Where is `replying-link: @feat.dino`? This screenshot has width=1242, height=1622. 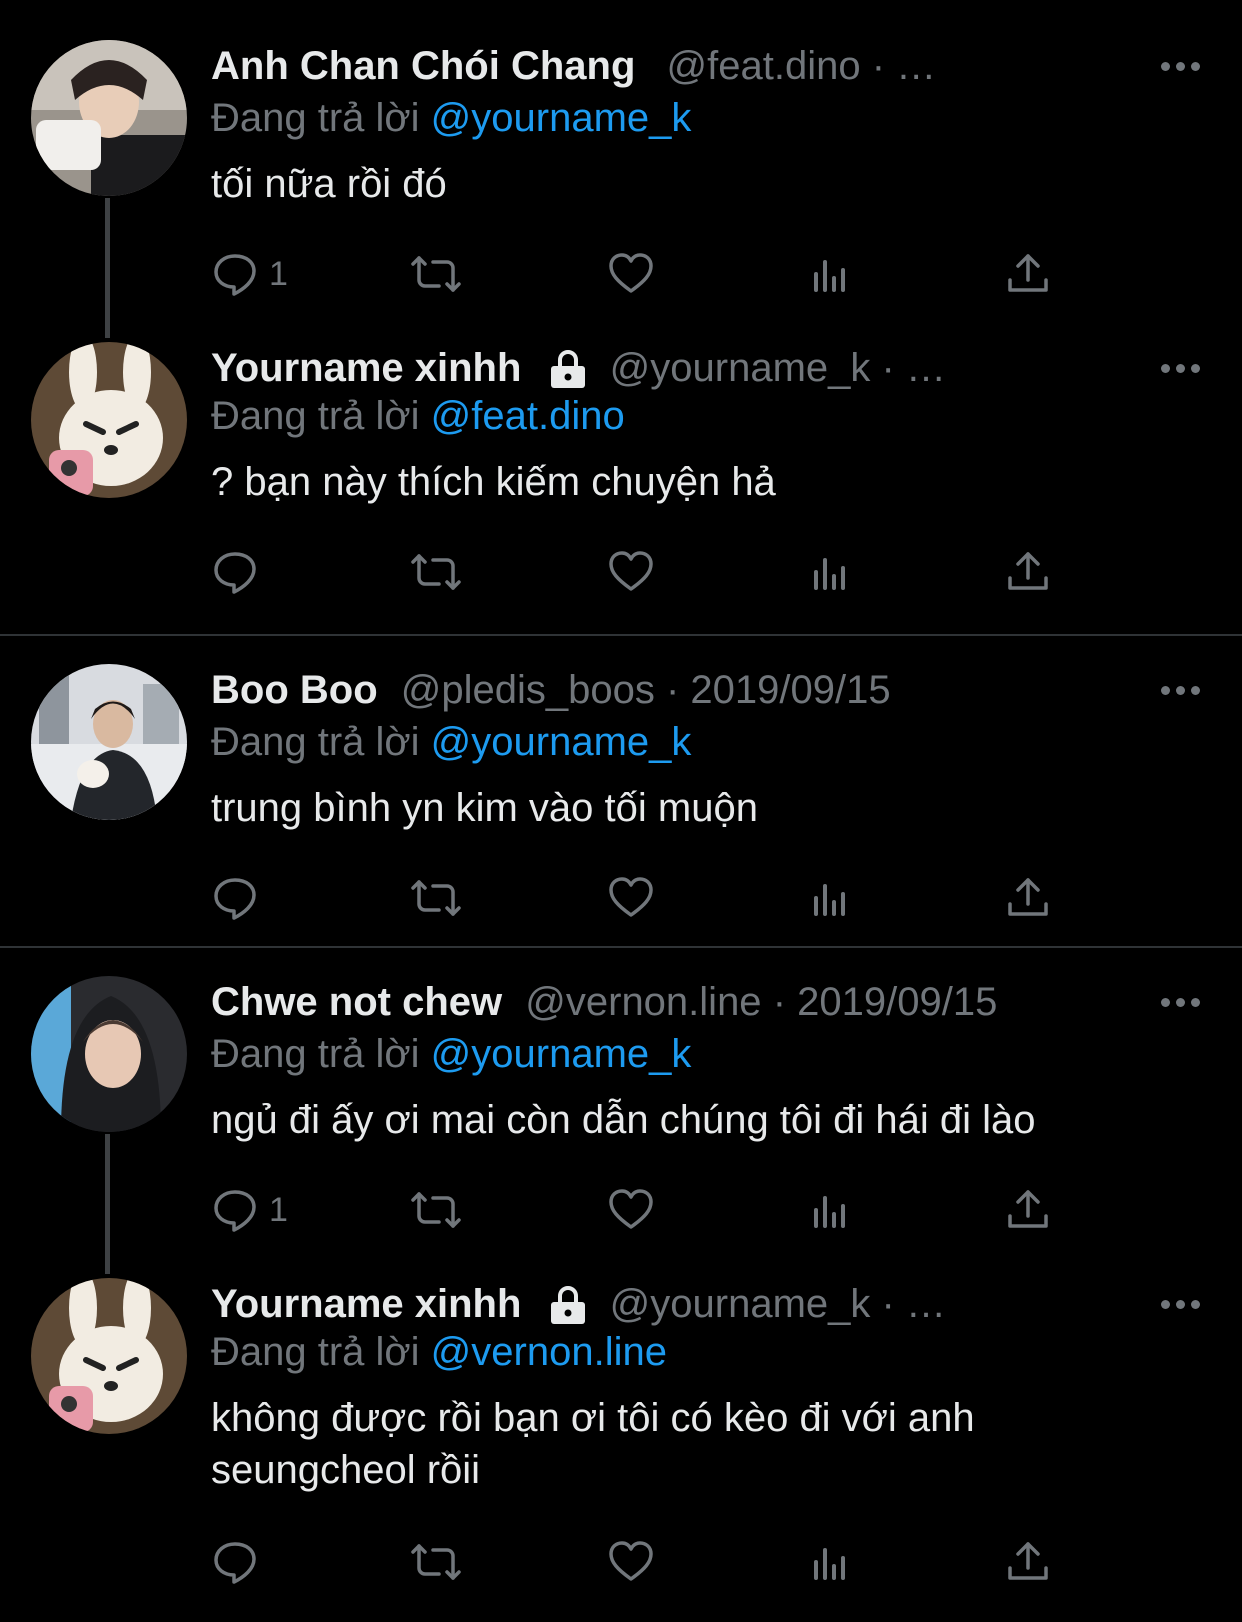 replying-link: @feat.dino is located at coordinates (528, 416).